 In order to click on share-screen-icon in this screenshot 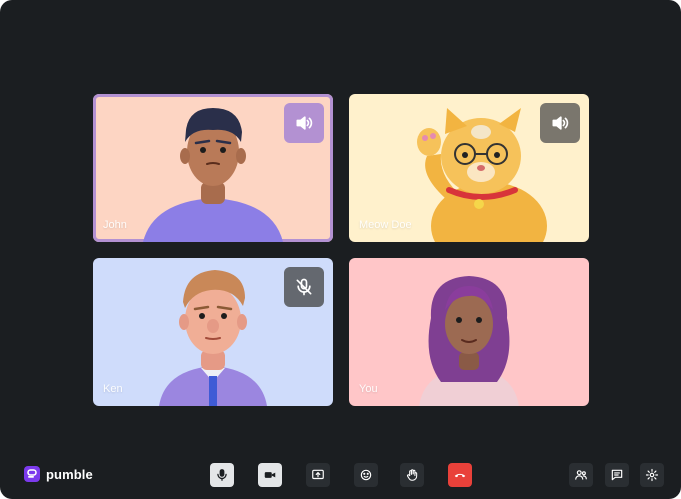, I will do `click(318, 474)`.